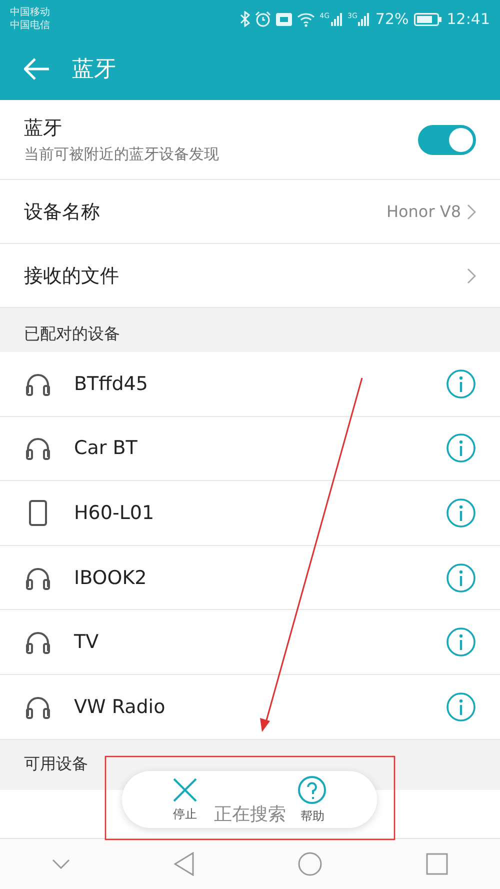 The height and width of the screenshot is (889, 500). Describe the element at coordinates (62, 211) in the screenshot. I see `setting-label: 设备名称` at that location.